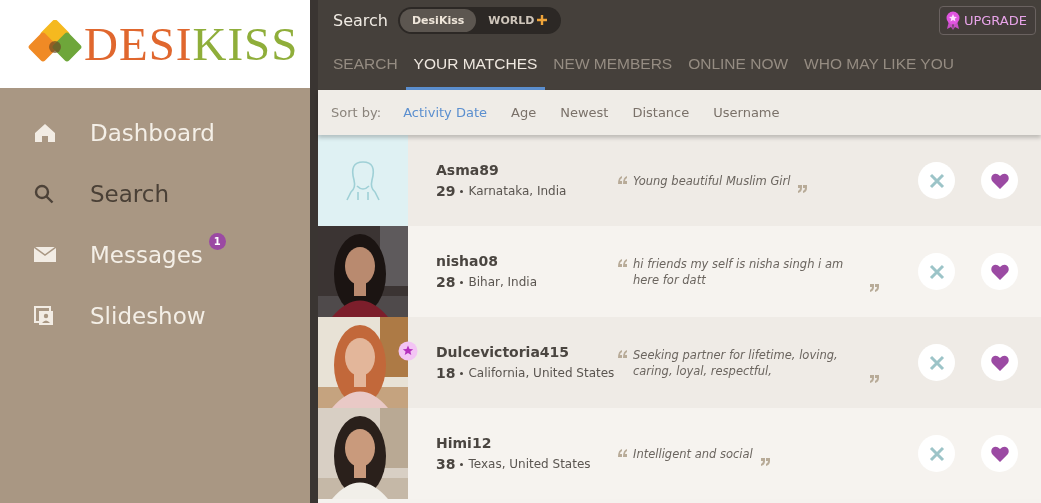 The width and height of the screenshot is (1041, 503). Describe the element at coordinates (217, 241) in the screenshot. I see `unread-badge: 1` at that location.